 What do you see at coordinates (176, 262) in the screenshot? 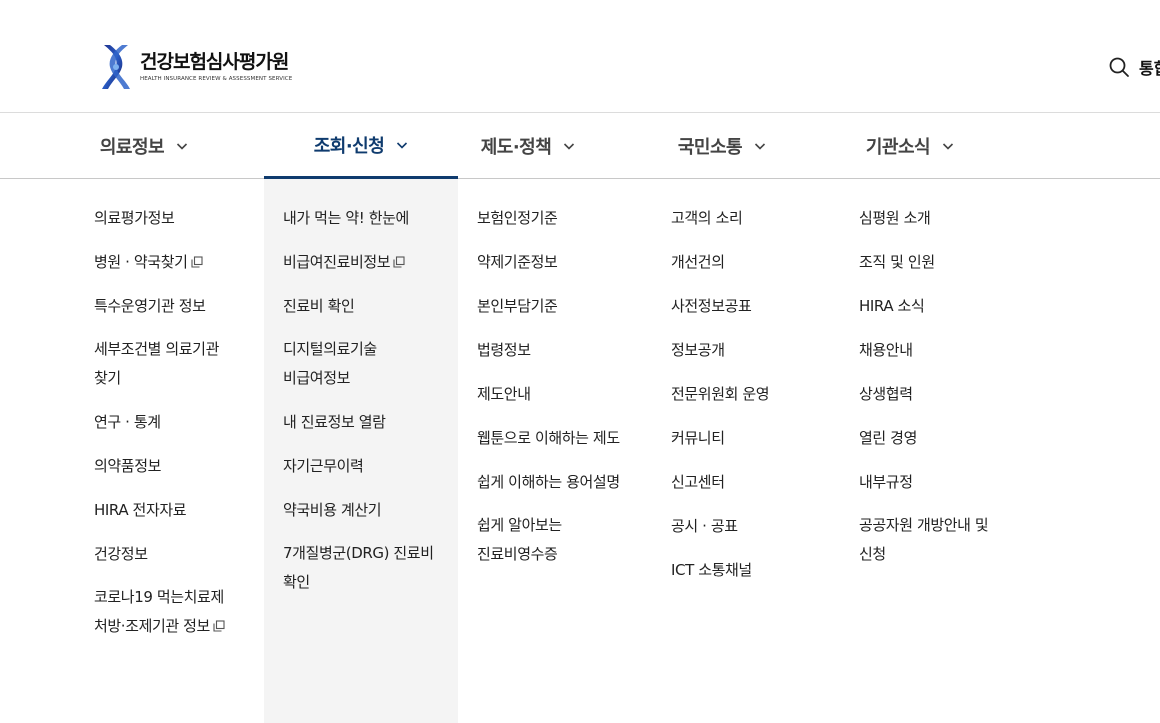
I see `menu-item-hospital-pharmacy-search: 병원 · 약국찾기` at bounding box center [176, 262].